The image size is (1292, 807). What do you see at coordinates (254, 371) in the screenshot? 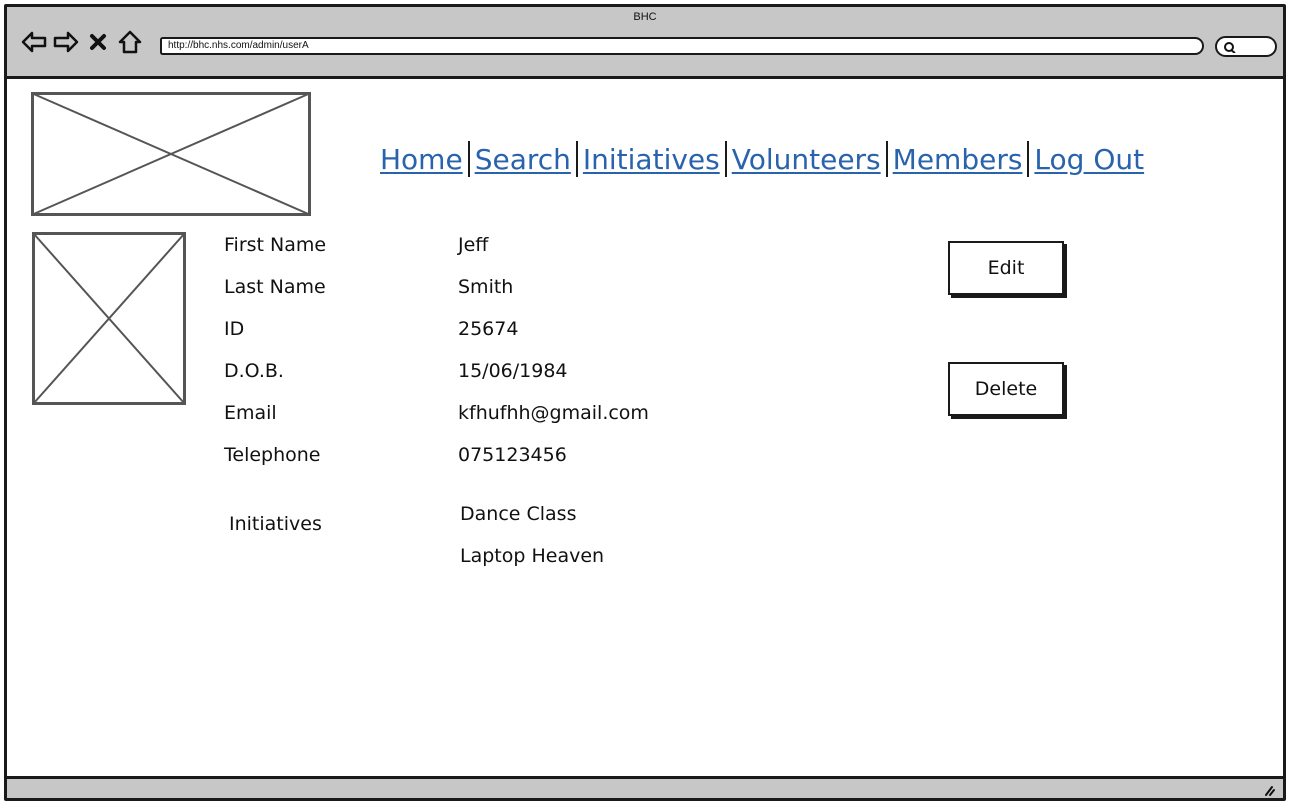
I see `dob-label: D.O.B.` at bounding box center [254, 371].